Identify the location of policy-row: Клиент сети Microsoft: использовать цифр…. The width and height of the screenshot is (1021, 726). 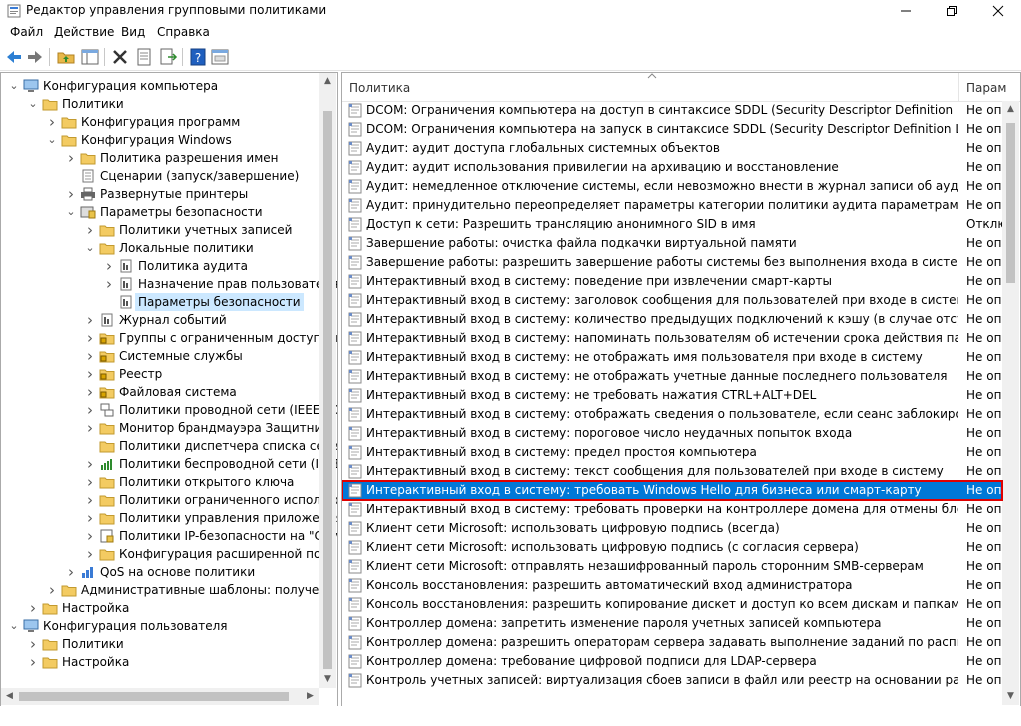
(672, 547).